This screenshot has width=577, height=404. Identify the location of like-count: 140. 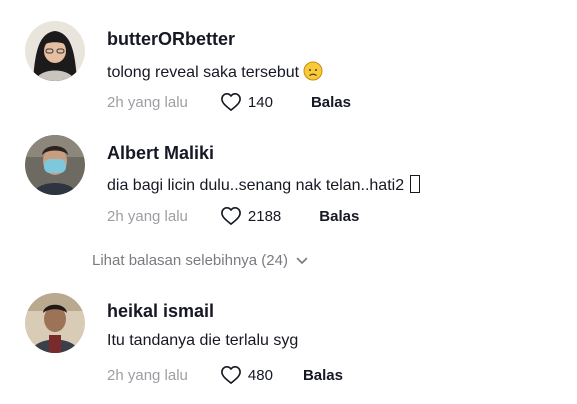
(260, 102).